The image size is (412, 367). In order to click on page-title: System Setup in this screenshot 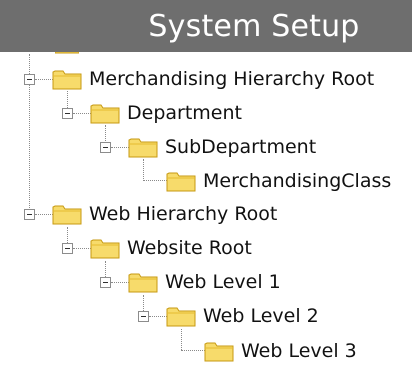, I will do `click(254, 26)`.